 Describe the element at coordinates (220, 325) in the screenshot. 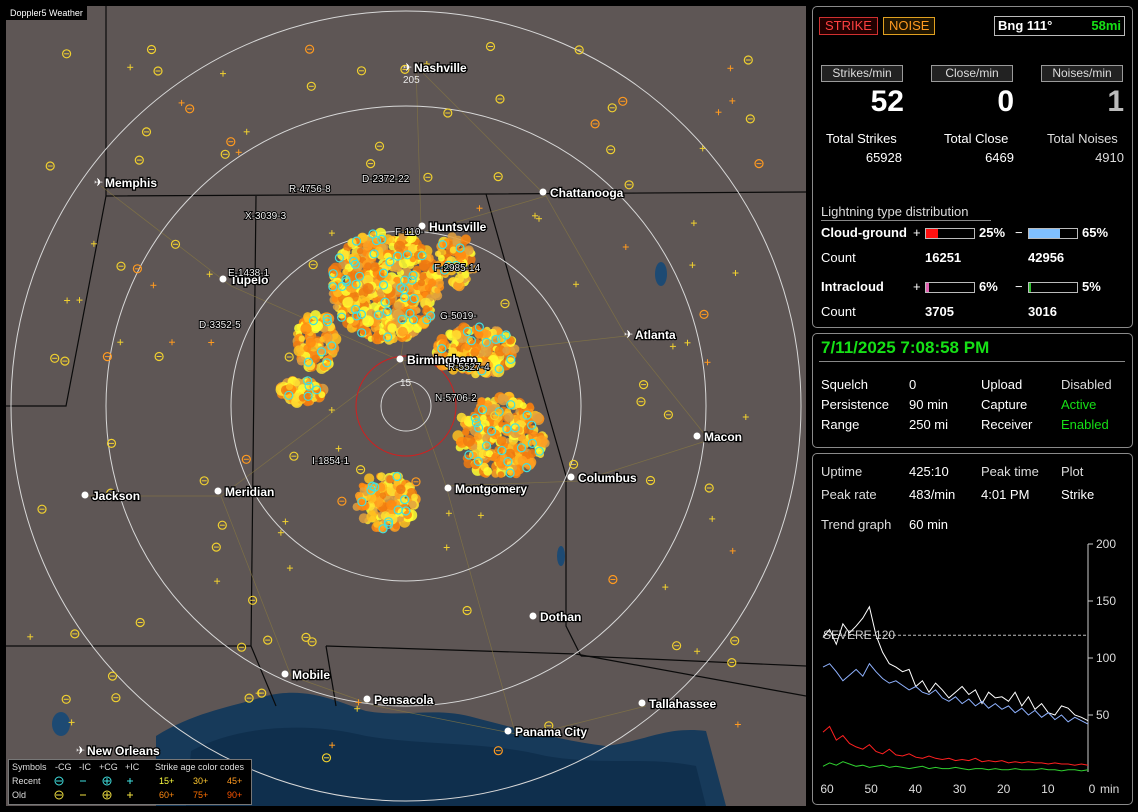

I see `storm-label: D-3352-5` at that location.